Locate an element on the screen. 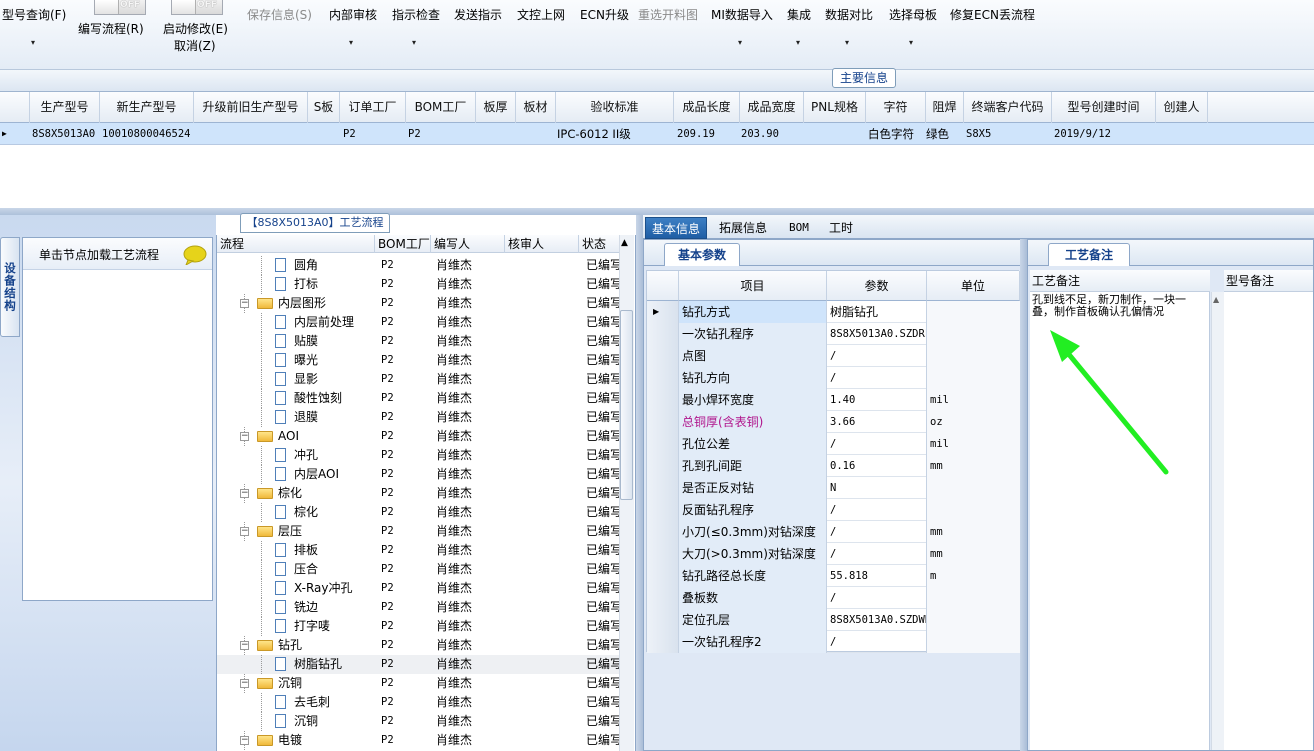 The width and height of the screenshot is (1314, 751). send-instruction-button: 发送指示 is located at coordinates (478, 14).